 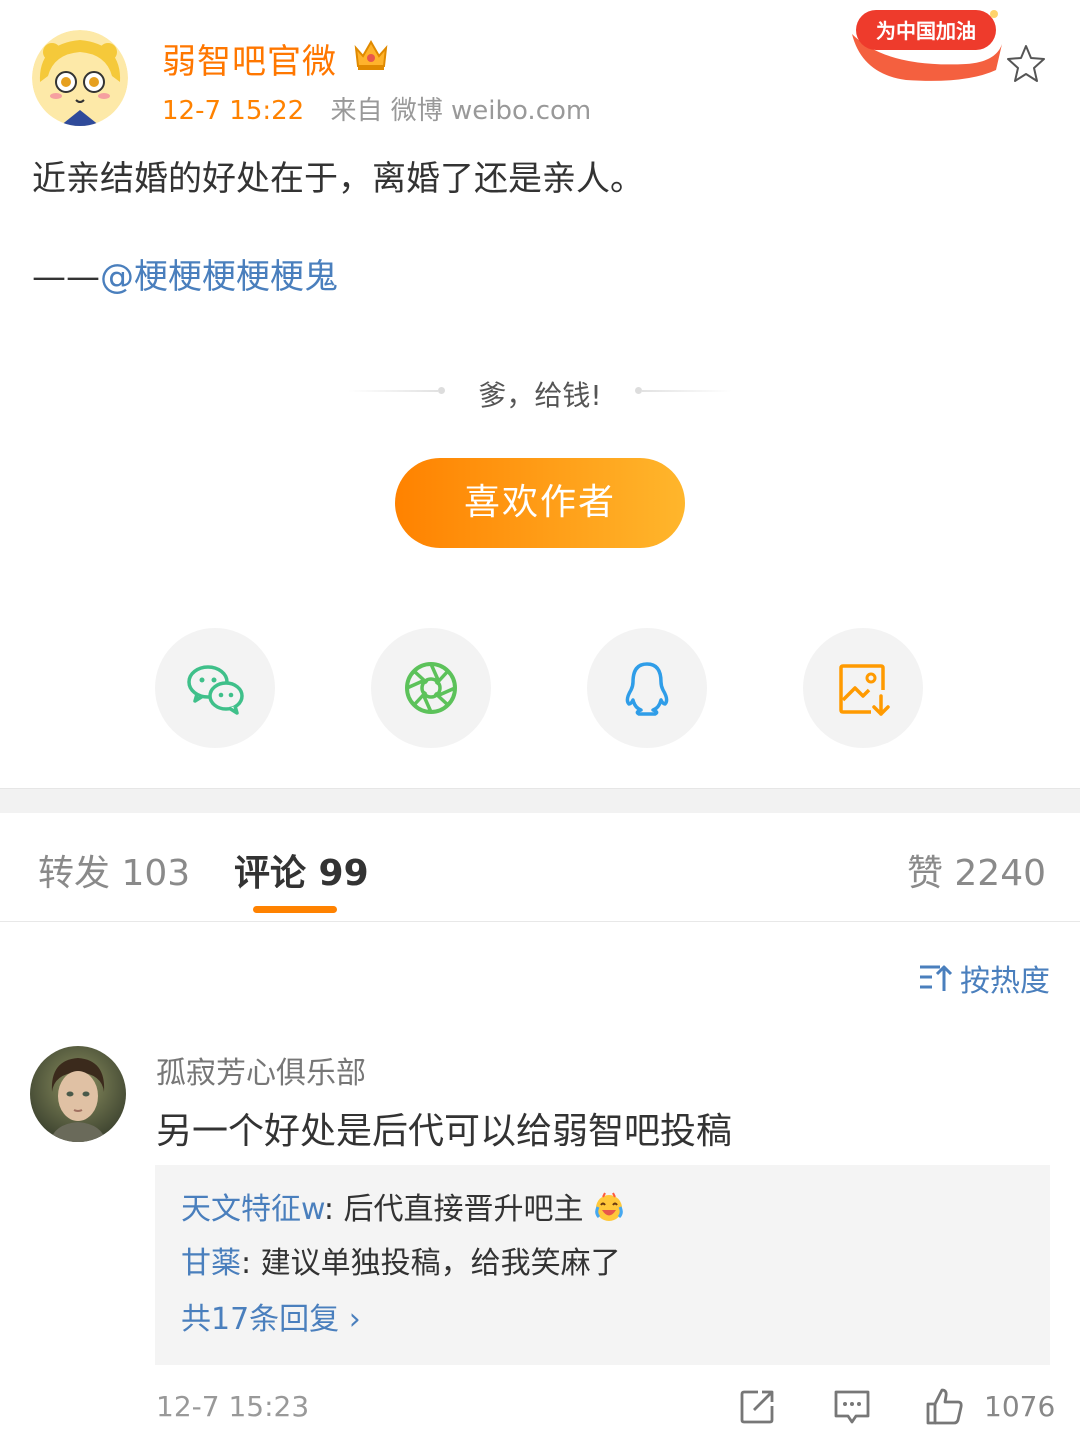 What do you see at coordinates (1020, 1406) in the screenshot?
I see `like-count: 1076` at bounding box center [1020, 1406].